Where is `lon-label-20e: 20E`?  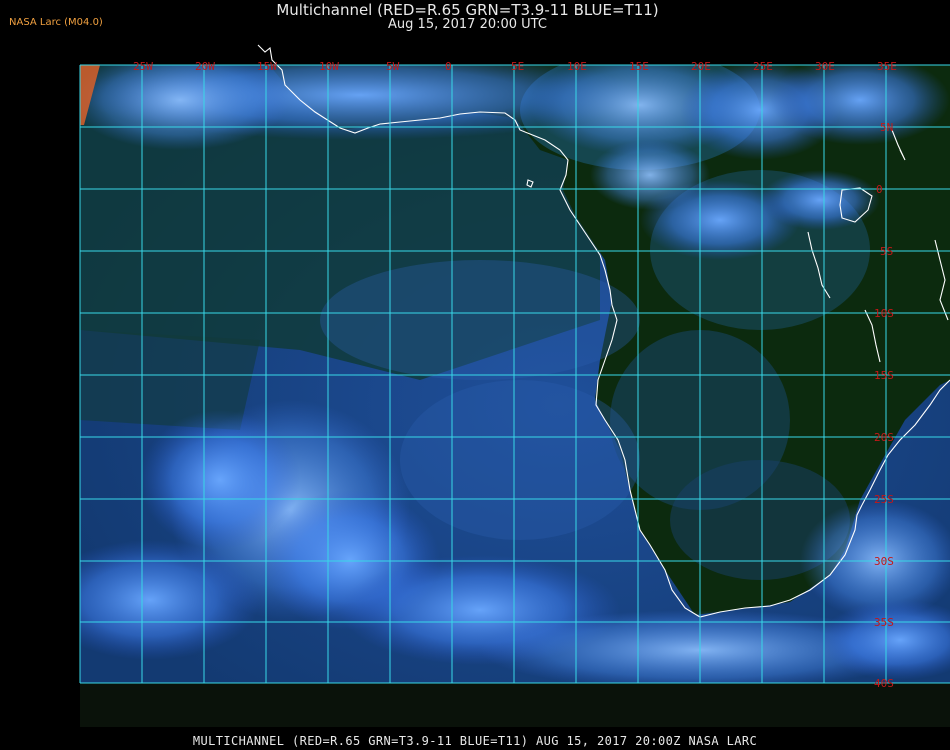 lon-label-20e: 20E is located at coordinates (701, 66).